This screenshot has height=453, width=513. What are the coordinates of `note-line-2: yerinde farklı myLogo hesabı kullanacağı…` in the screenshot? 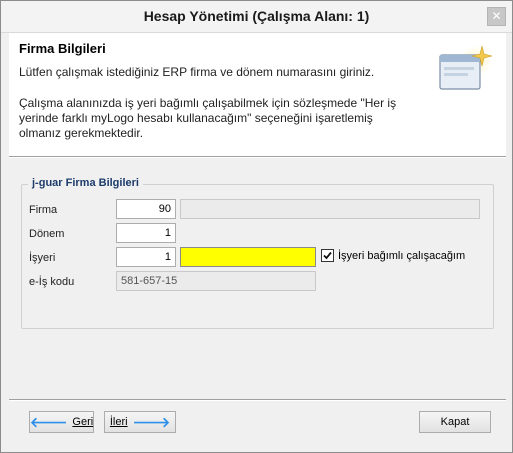 It's located at (196, 118).